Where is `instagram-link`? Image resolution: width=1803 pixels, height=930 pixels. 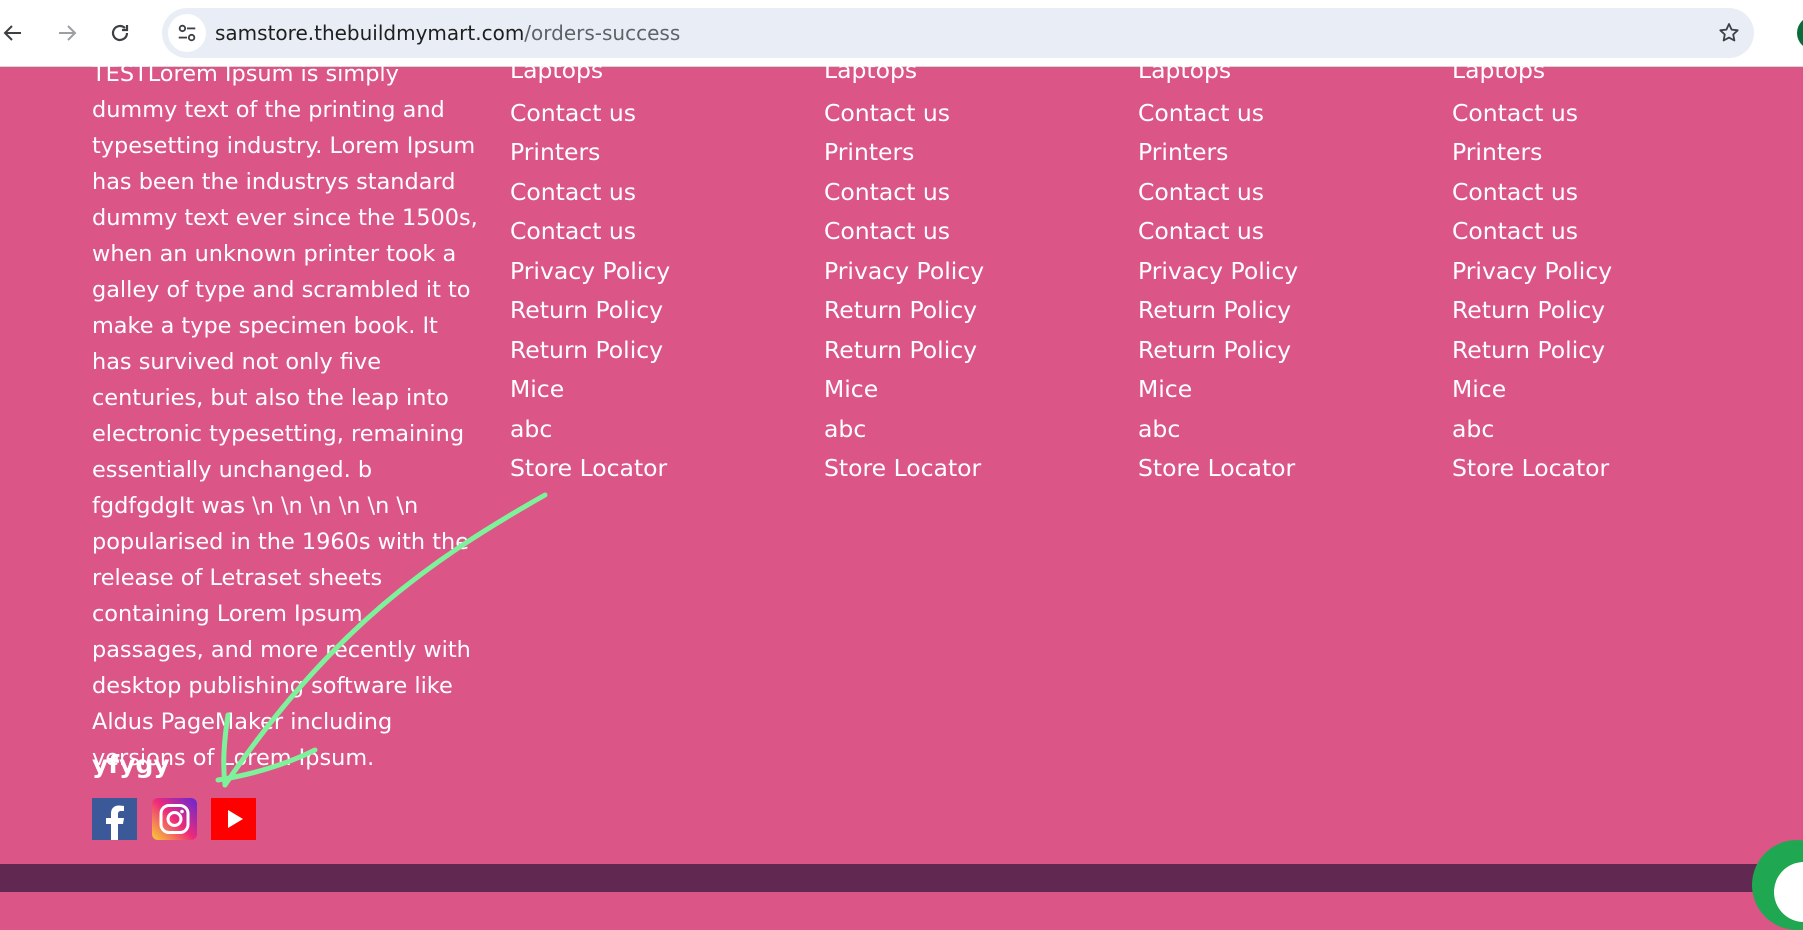
instagram-link is located at coordinates (174, 819).